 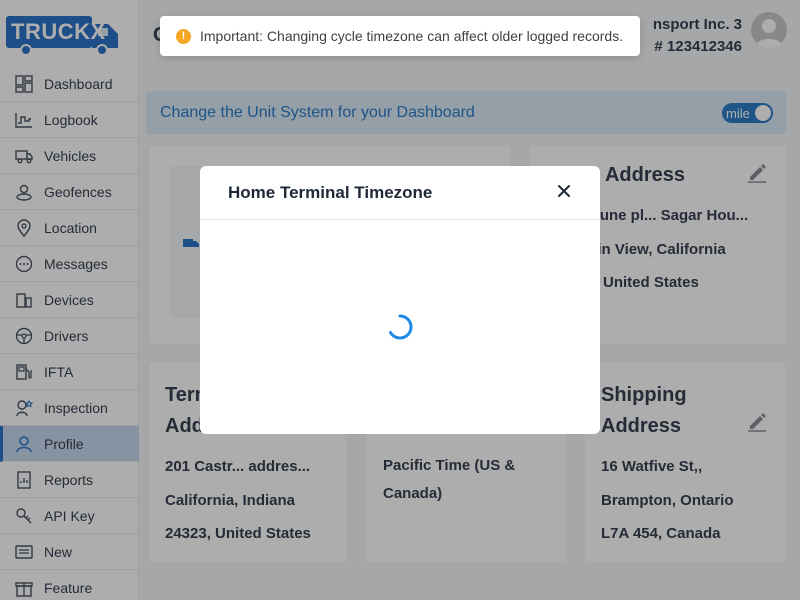 I want to click on warning-icon: !, so click(x=183, y=36).